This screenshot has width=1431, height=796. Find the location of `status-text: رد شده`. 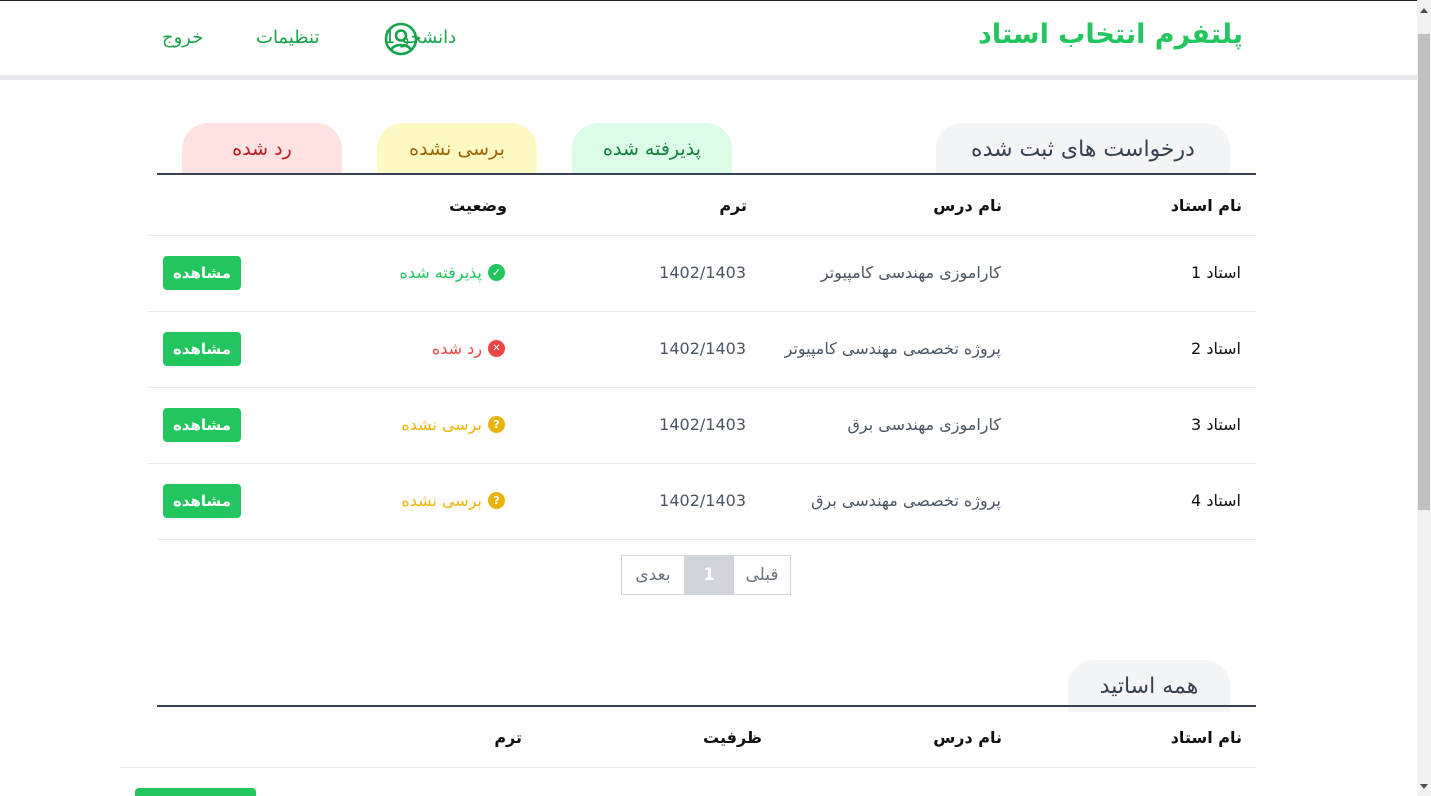

status-text: رد شده is located at coordinates (456, 348).